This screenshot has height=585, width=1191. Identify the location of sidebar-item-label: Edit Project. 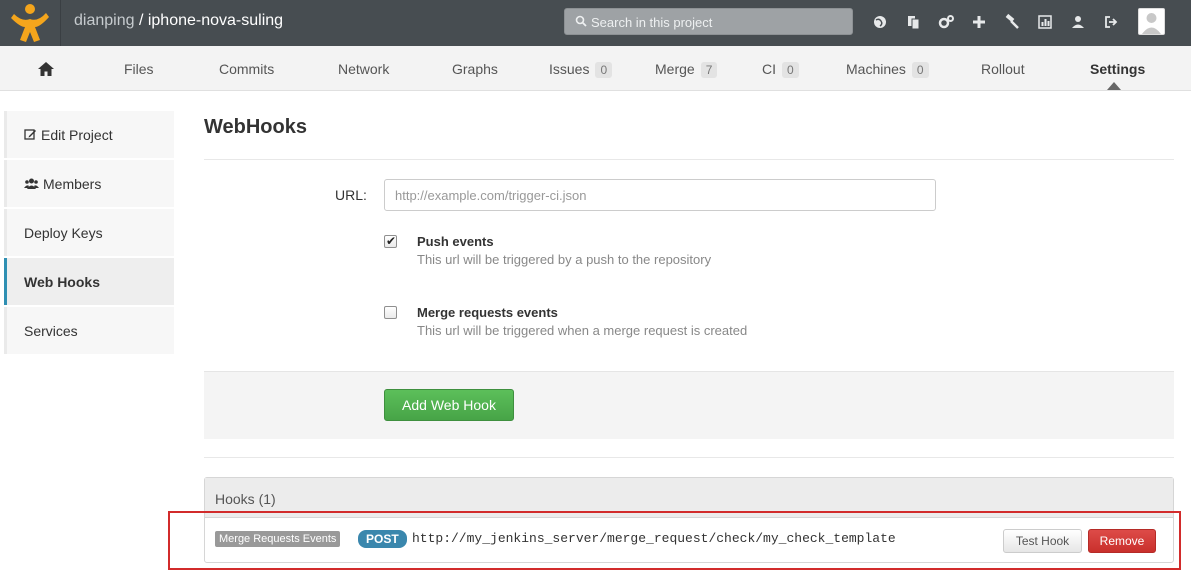
(77, 134).